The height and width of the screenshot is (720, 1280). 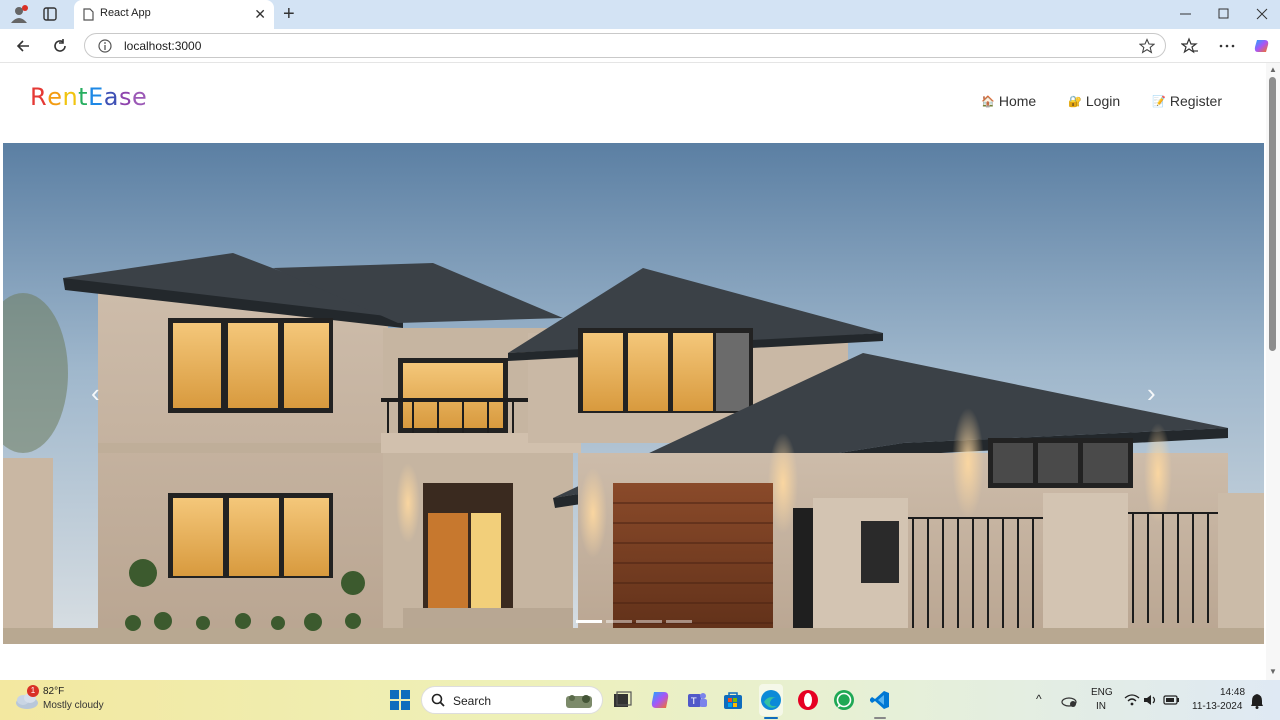 I want to click on scrollbar-thumb, so click(x=1272, y=214).